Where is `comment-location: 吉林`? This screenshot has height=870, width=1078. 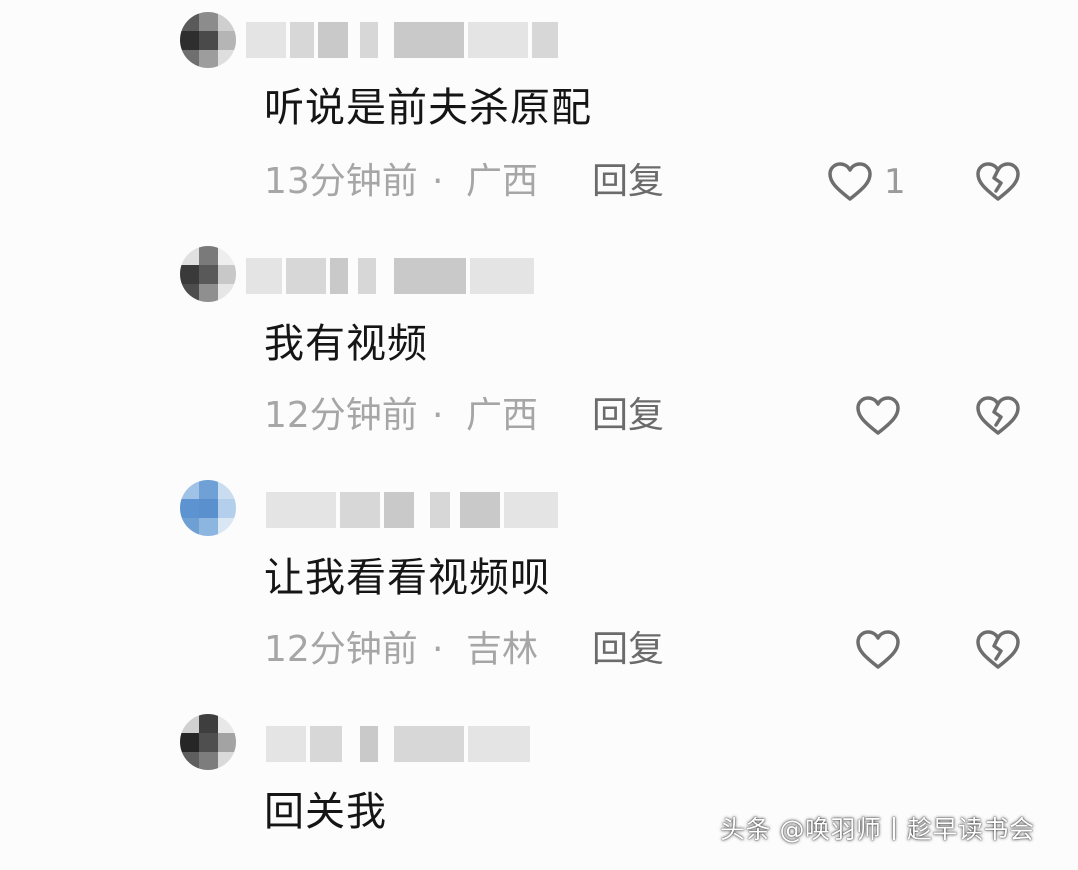
comment-location: 吉林 is located at coordinates (502, 649).